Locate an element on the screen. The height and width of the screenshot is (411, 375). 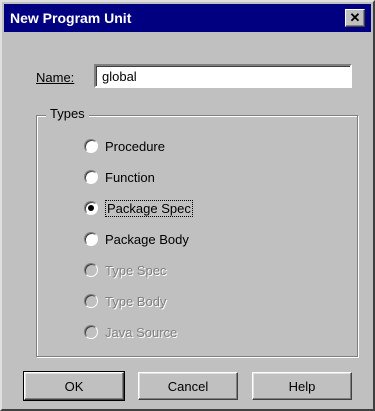
ok-button: OK is located at coordinates (74, 386).